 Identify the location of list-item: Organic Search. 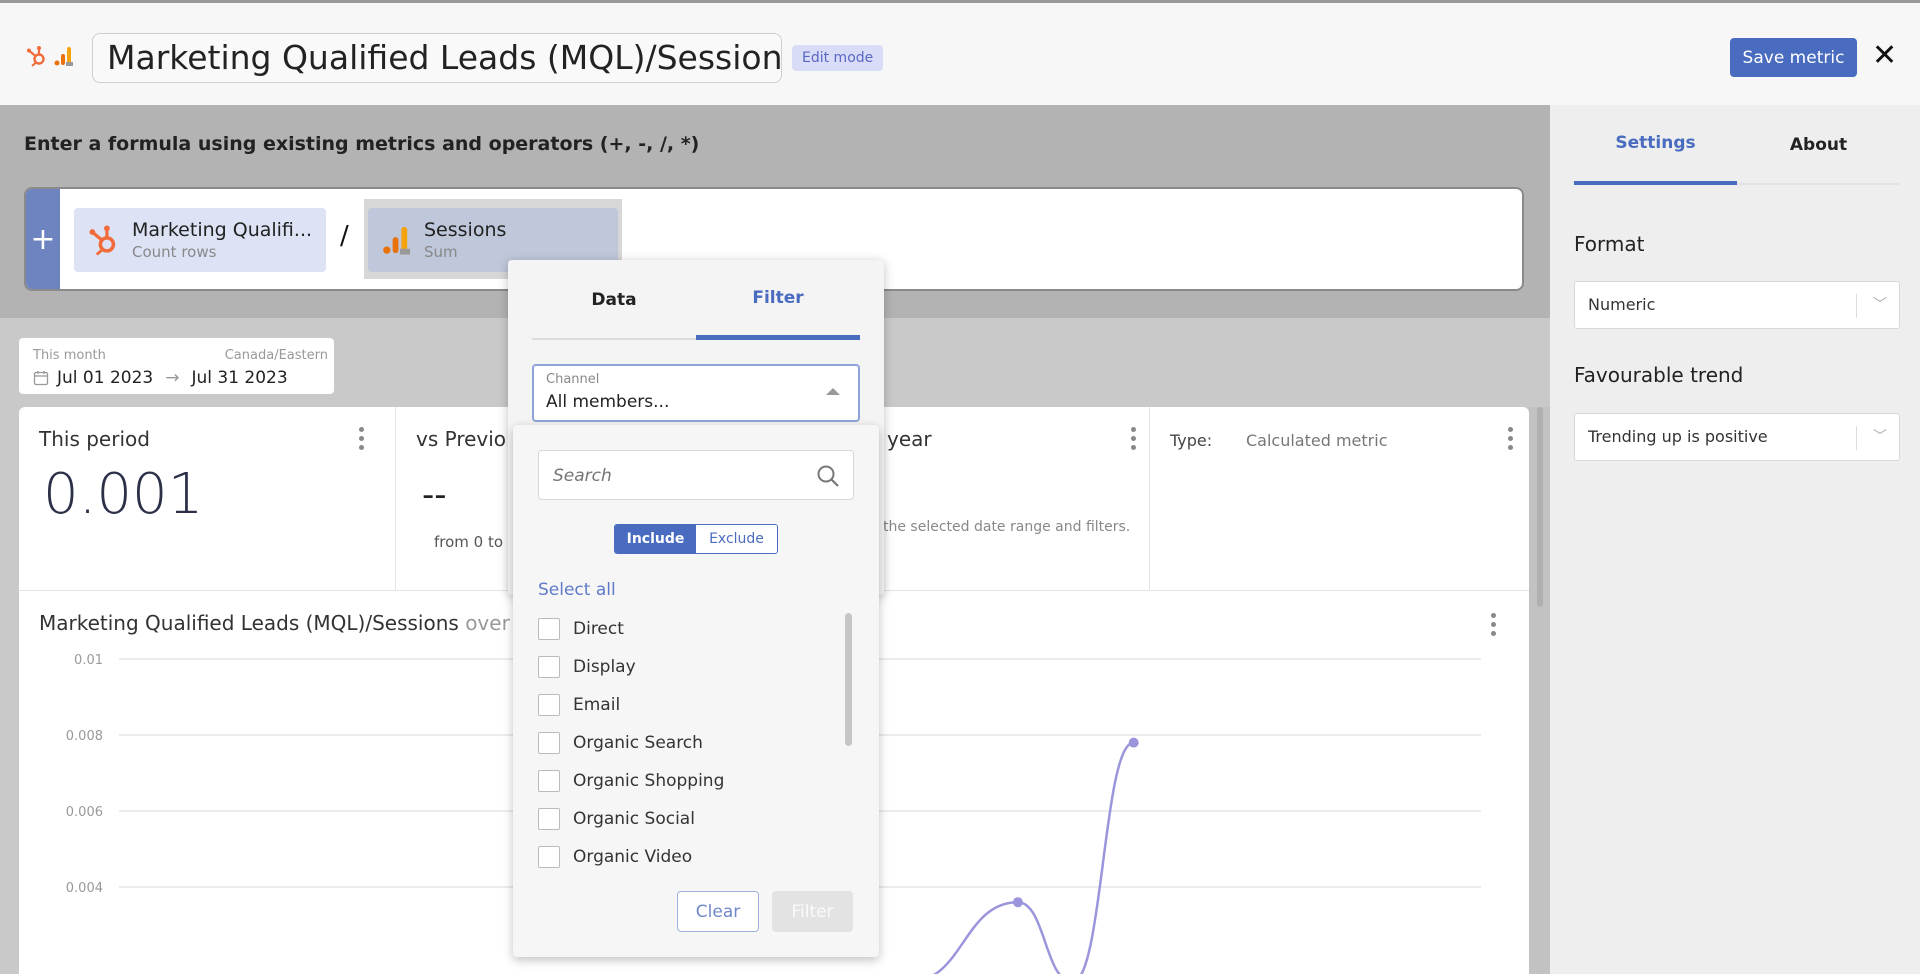
(688, 743).